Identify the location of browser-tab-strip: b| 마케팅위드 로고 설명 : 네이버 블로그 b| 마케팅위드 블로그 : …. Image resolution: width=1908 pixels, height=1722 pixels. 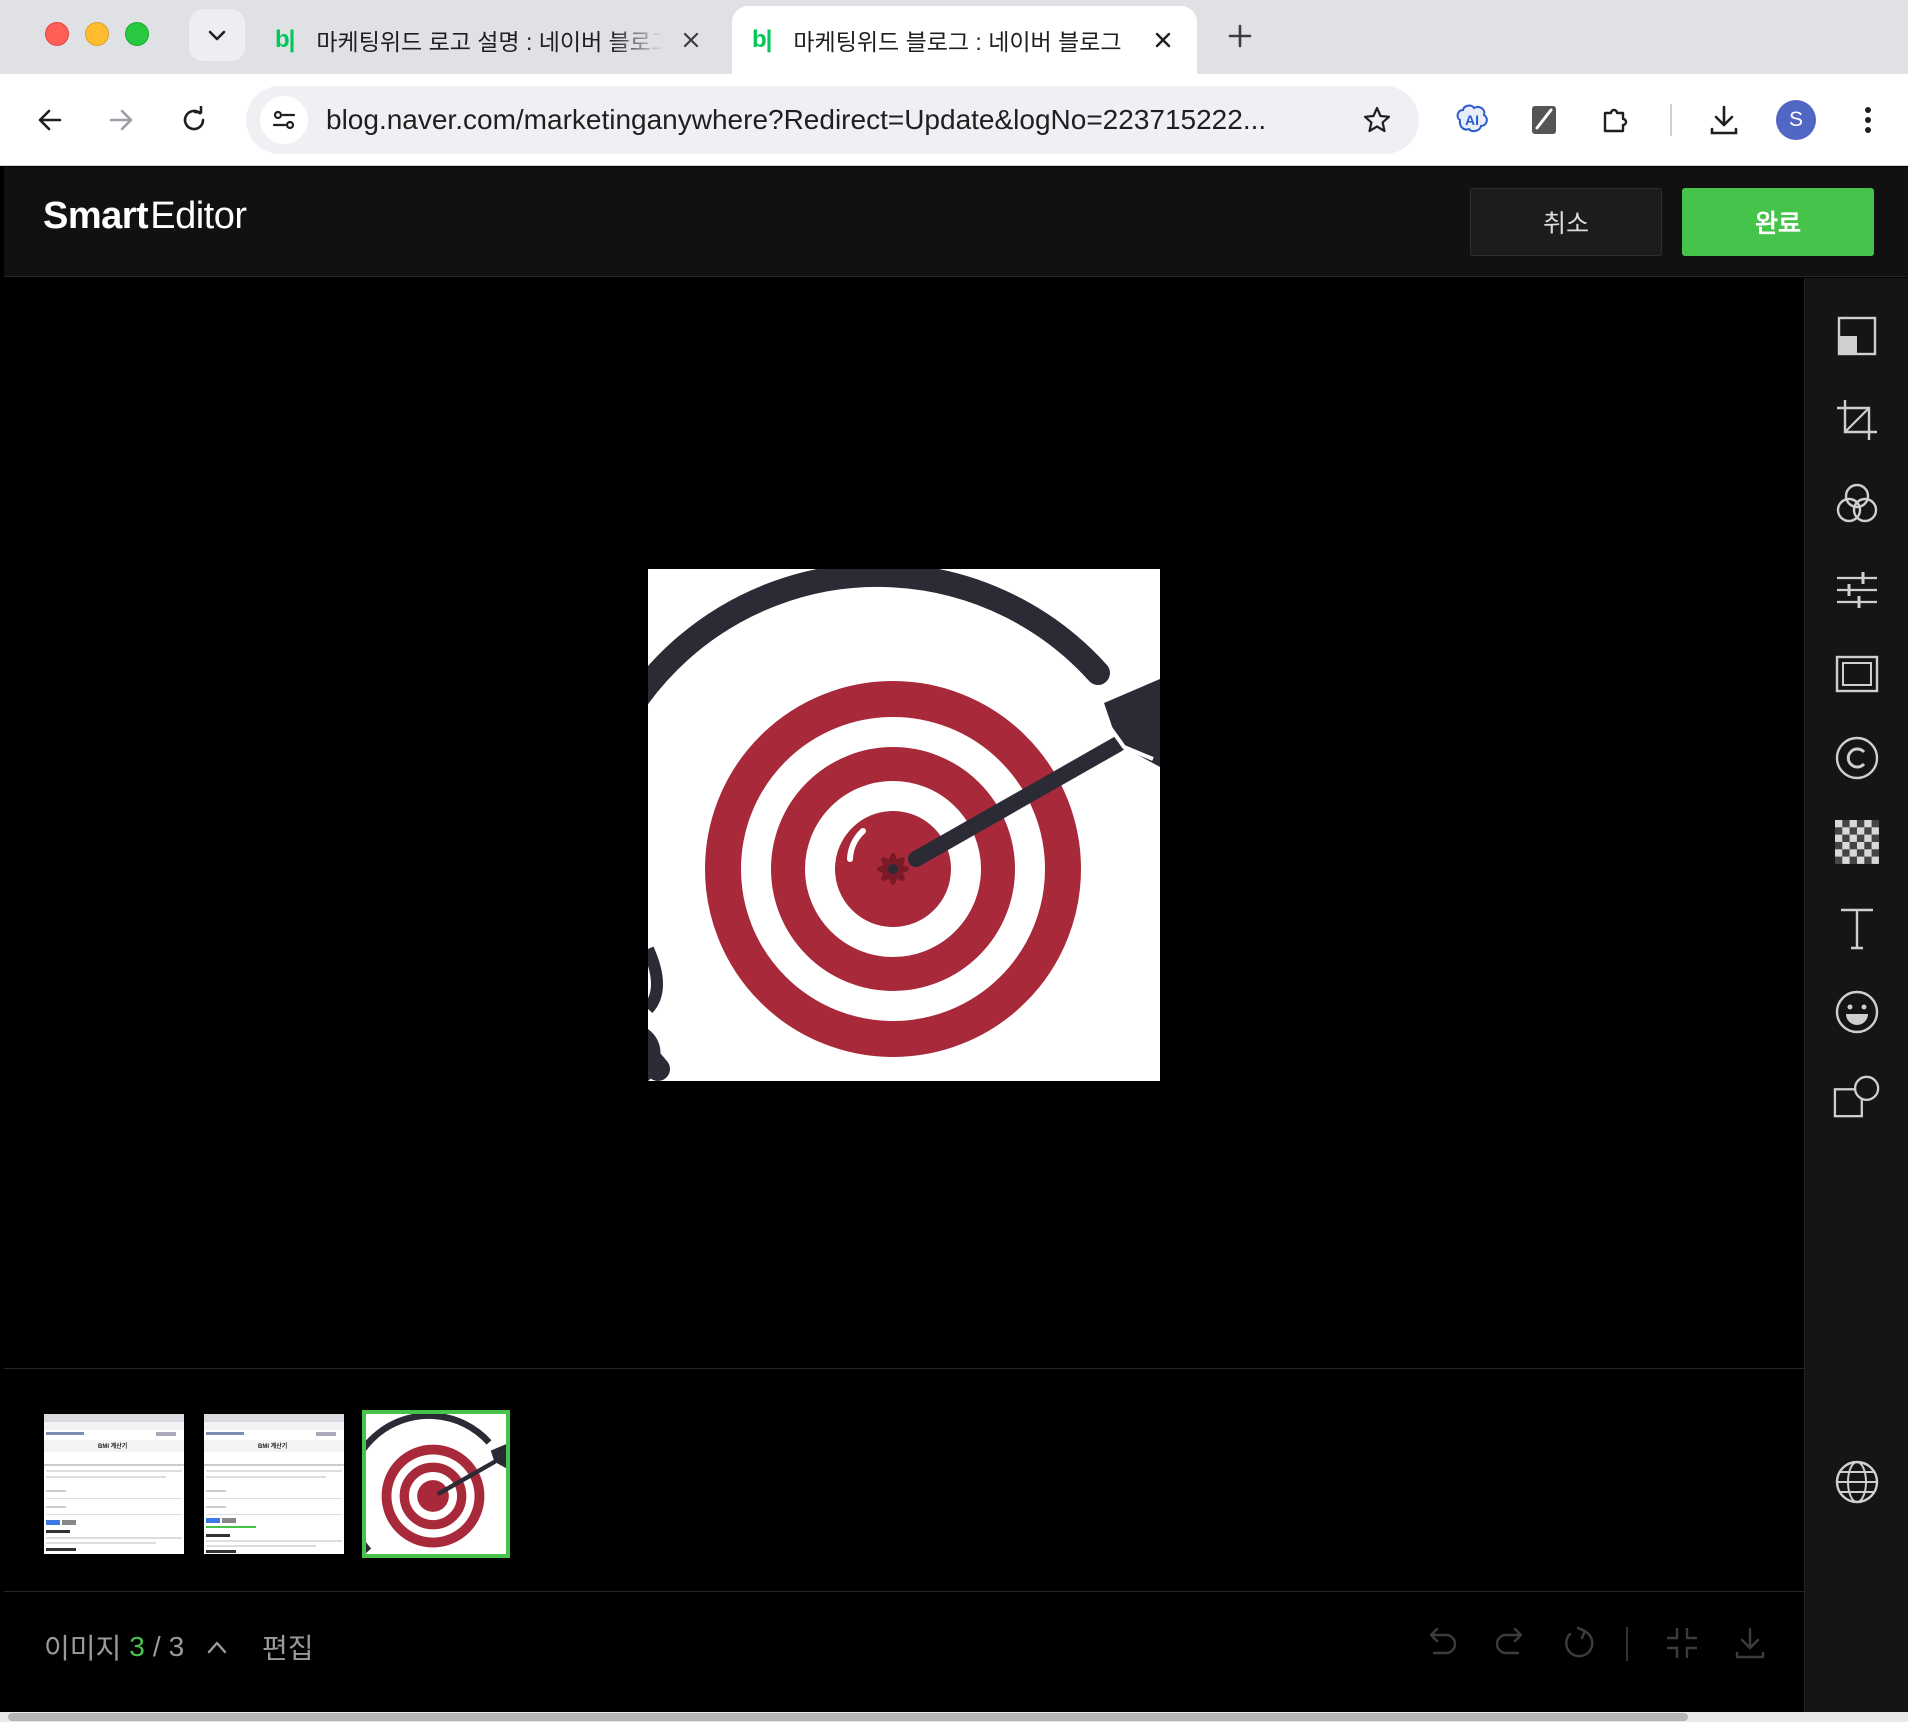
(954, 37).